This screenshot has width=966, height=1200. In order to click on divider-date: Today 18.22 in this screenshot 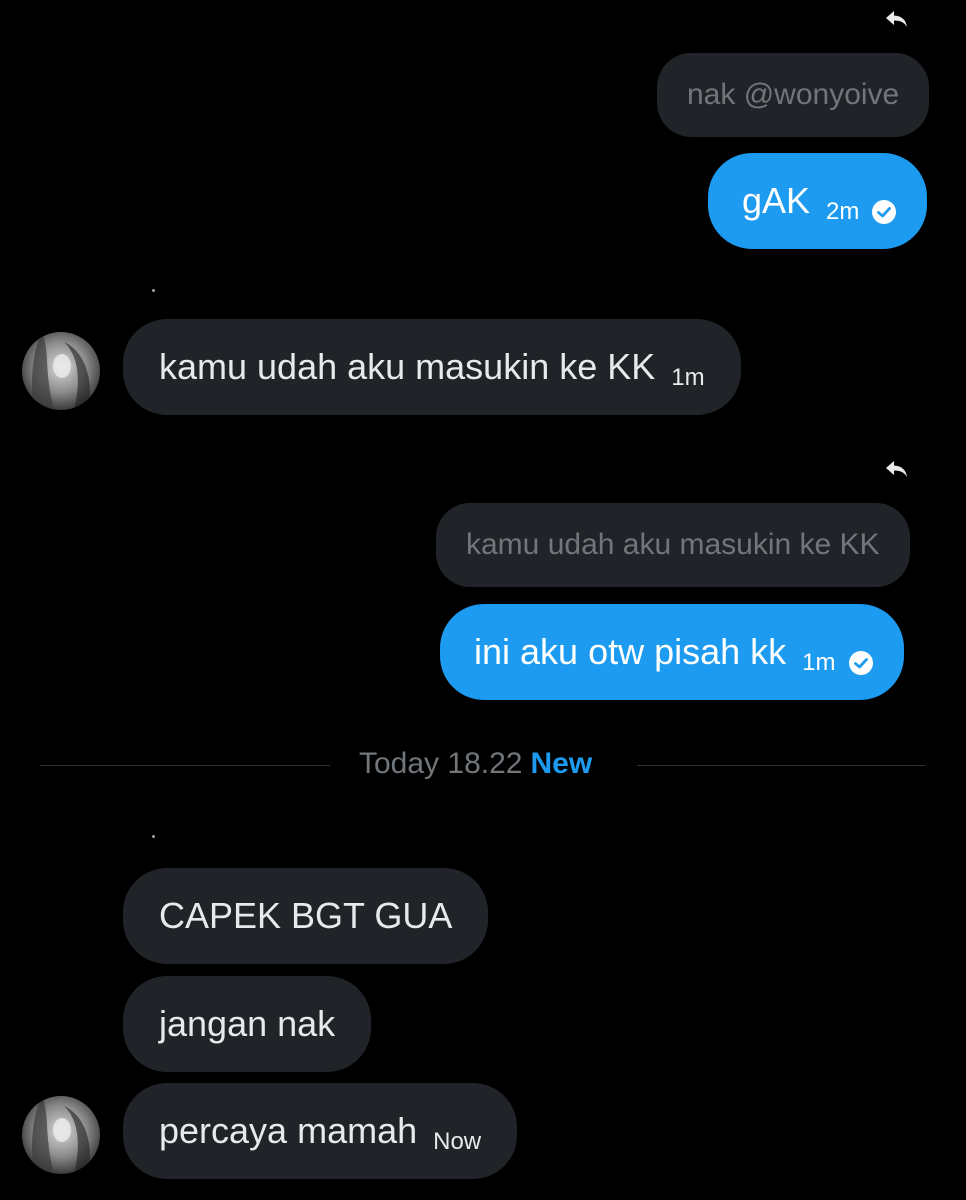, I will do `click(441, 763)`.